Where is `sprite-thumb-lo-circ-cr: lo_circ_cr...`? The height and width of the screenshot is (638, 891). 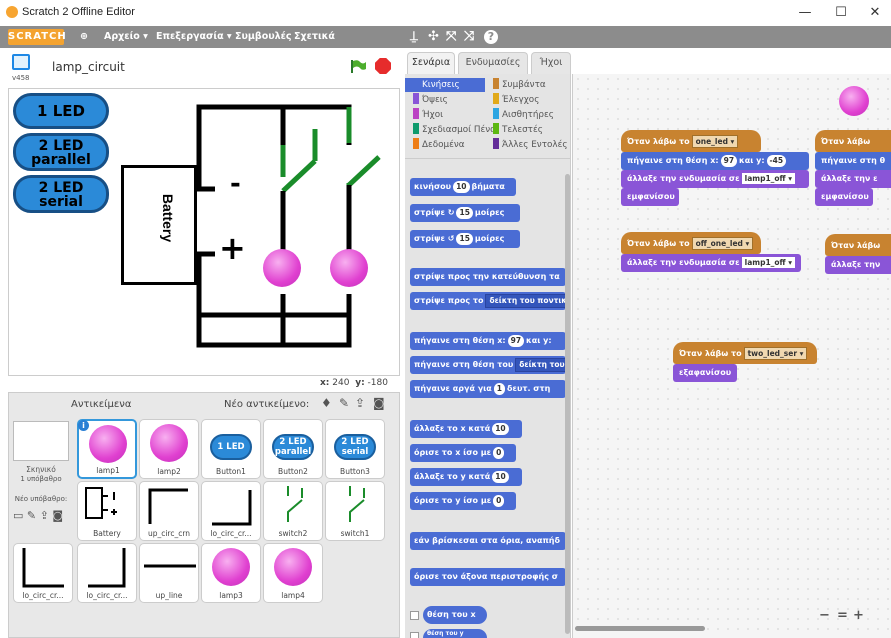
sprite-thumb-lo-circ-cr: lo_circ_cr... is located at coordinates (231, 511).